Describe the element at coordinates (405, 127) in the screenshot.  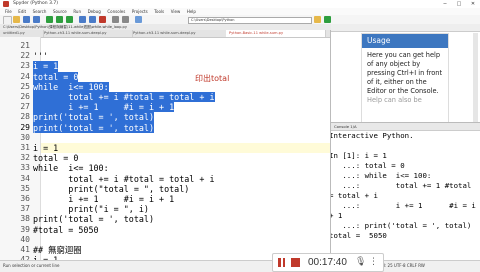
I see `console-tabs: Console 1/A` at that location.